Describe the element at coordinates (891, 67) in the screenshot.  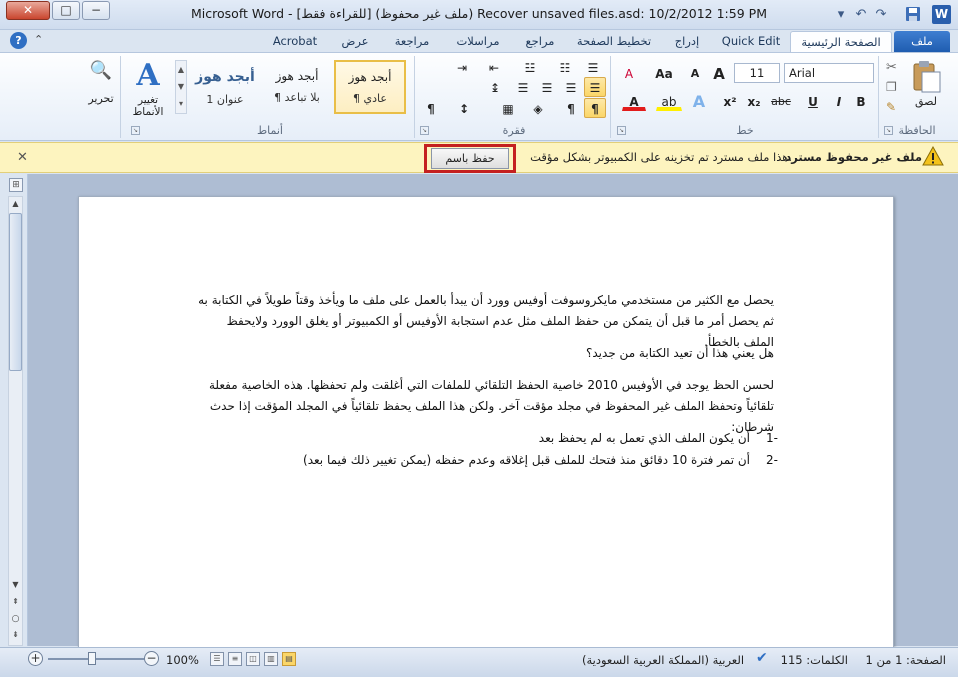
I see `cut-icon: ✂` at that location.